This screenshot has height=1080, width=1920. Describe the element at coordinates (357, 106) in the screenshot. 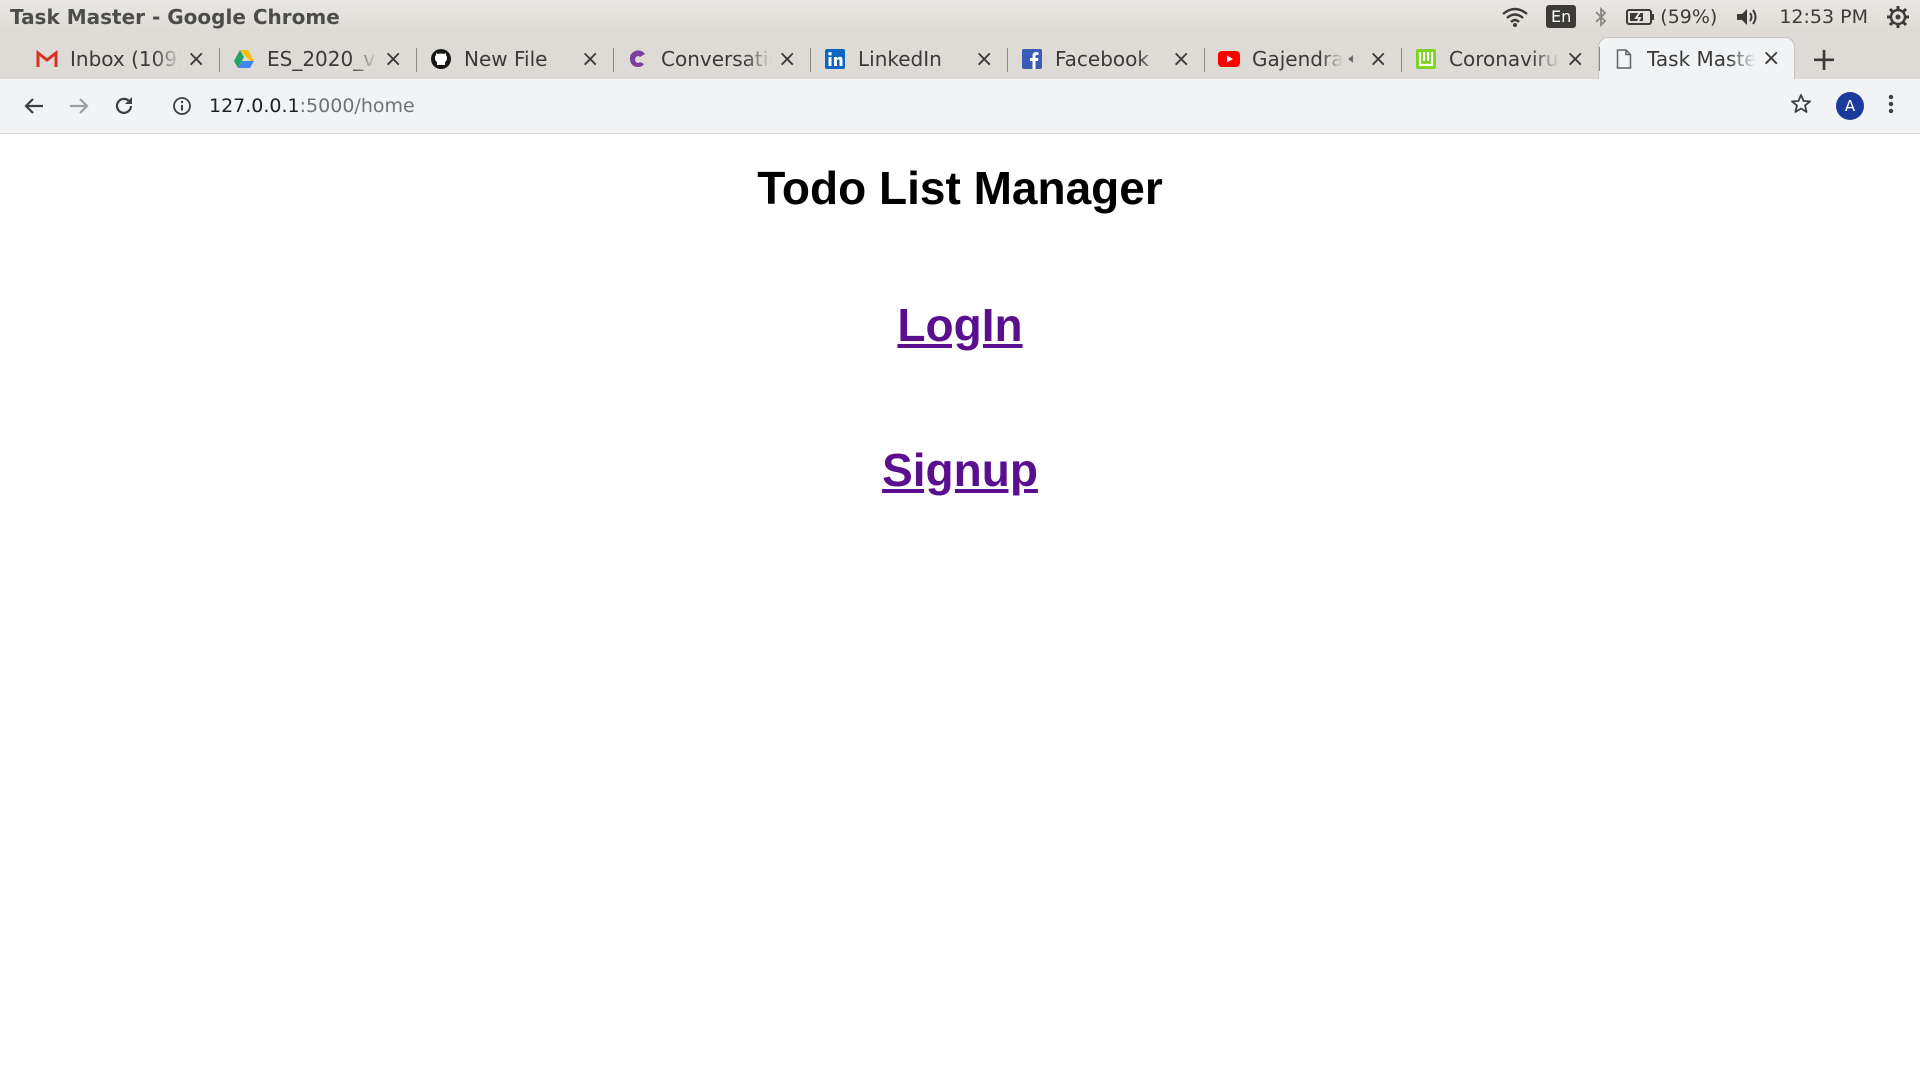

I see `url-path: :5000/home` at that location.